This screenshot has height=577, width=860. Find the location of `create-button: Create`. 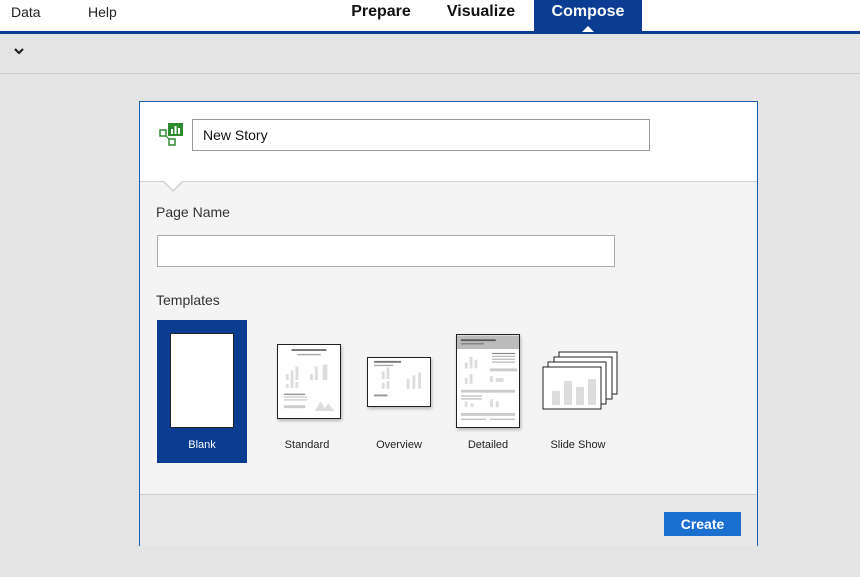

create-button: Create is located at coordinates (702, 524).